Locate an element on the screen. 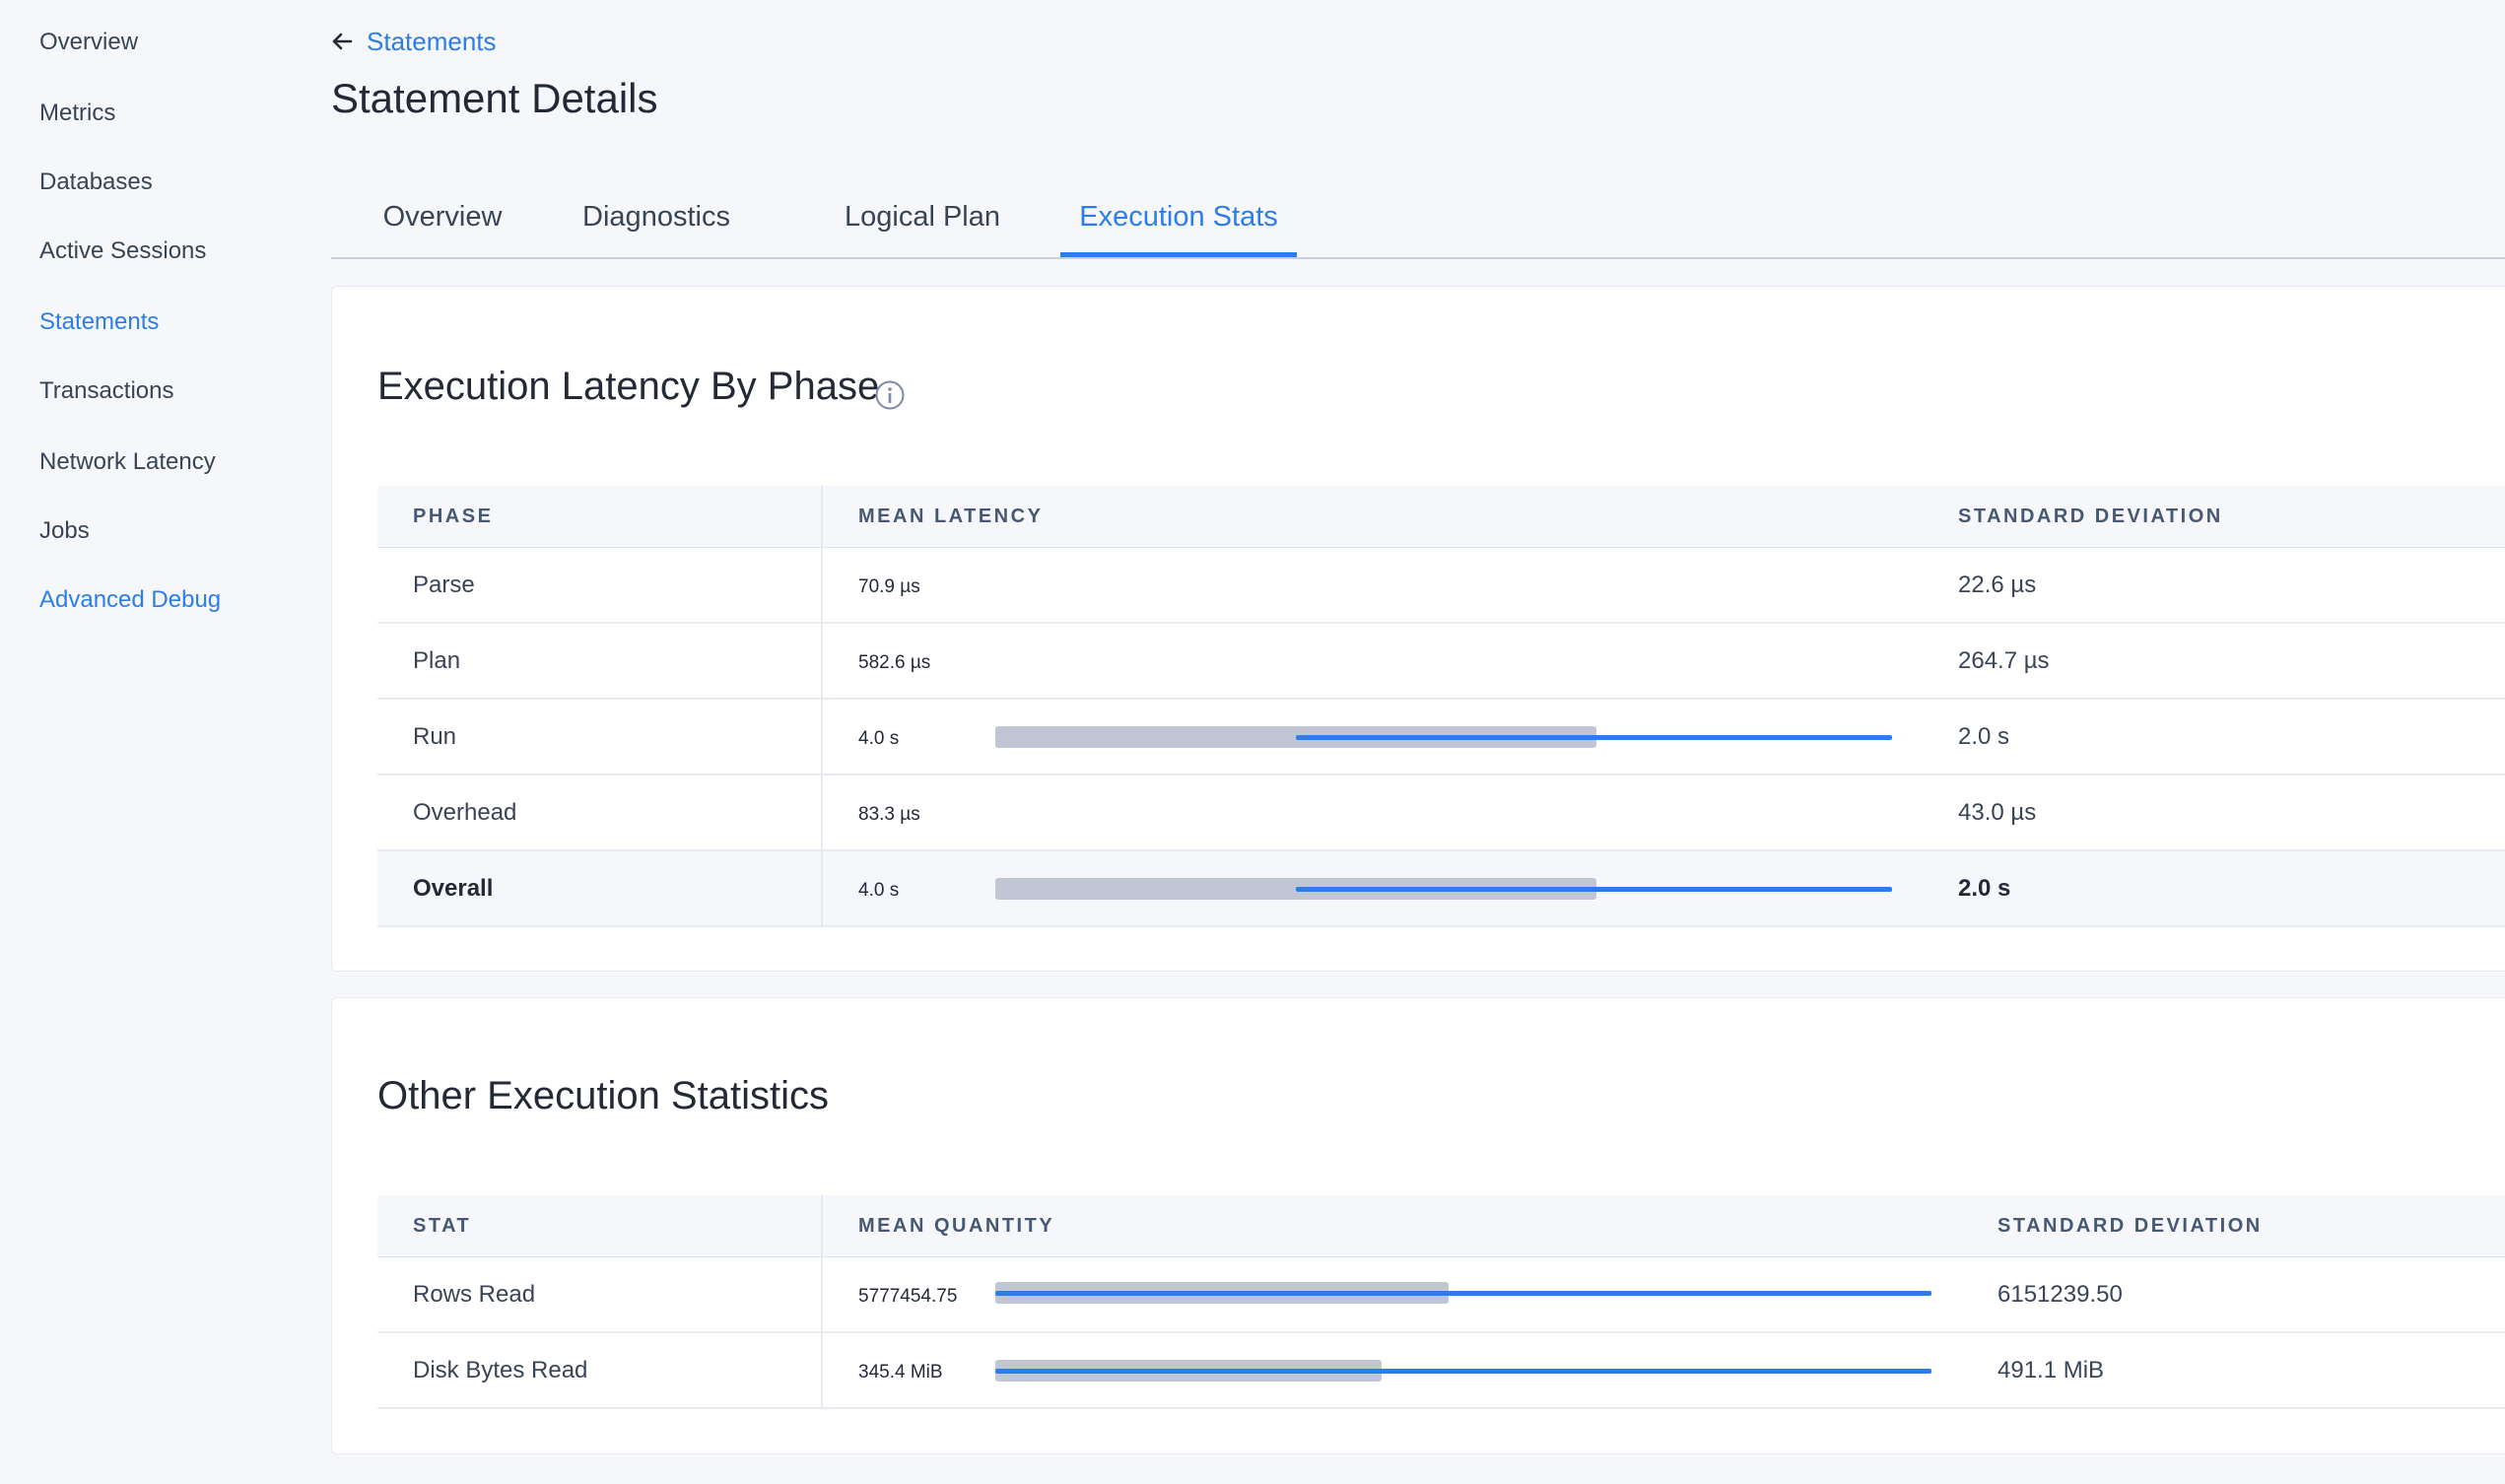 The width and height of the screenshot is (2505, 1484). sidebar-item-databases: Databases is located at coordinates (96, 182).